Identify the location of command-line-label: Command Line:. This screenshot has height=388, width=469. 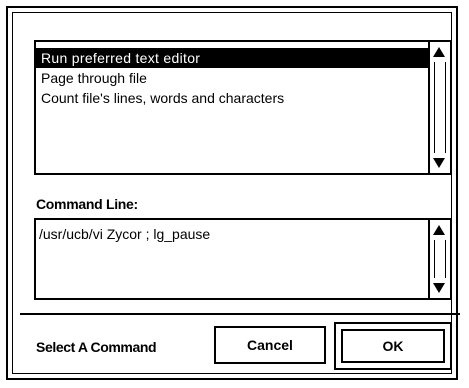
(87, 204).